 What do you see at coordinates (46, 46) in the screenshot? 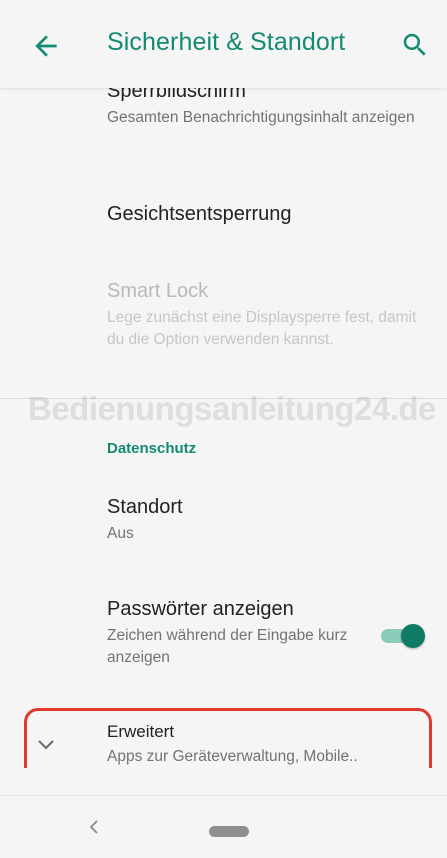
I see `arrow-back-icon` at bounding box center [46, 46].